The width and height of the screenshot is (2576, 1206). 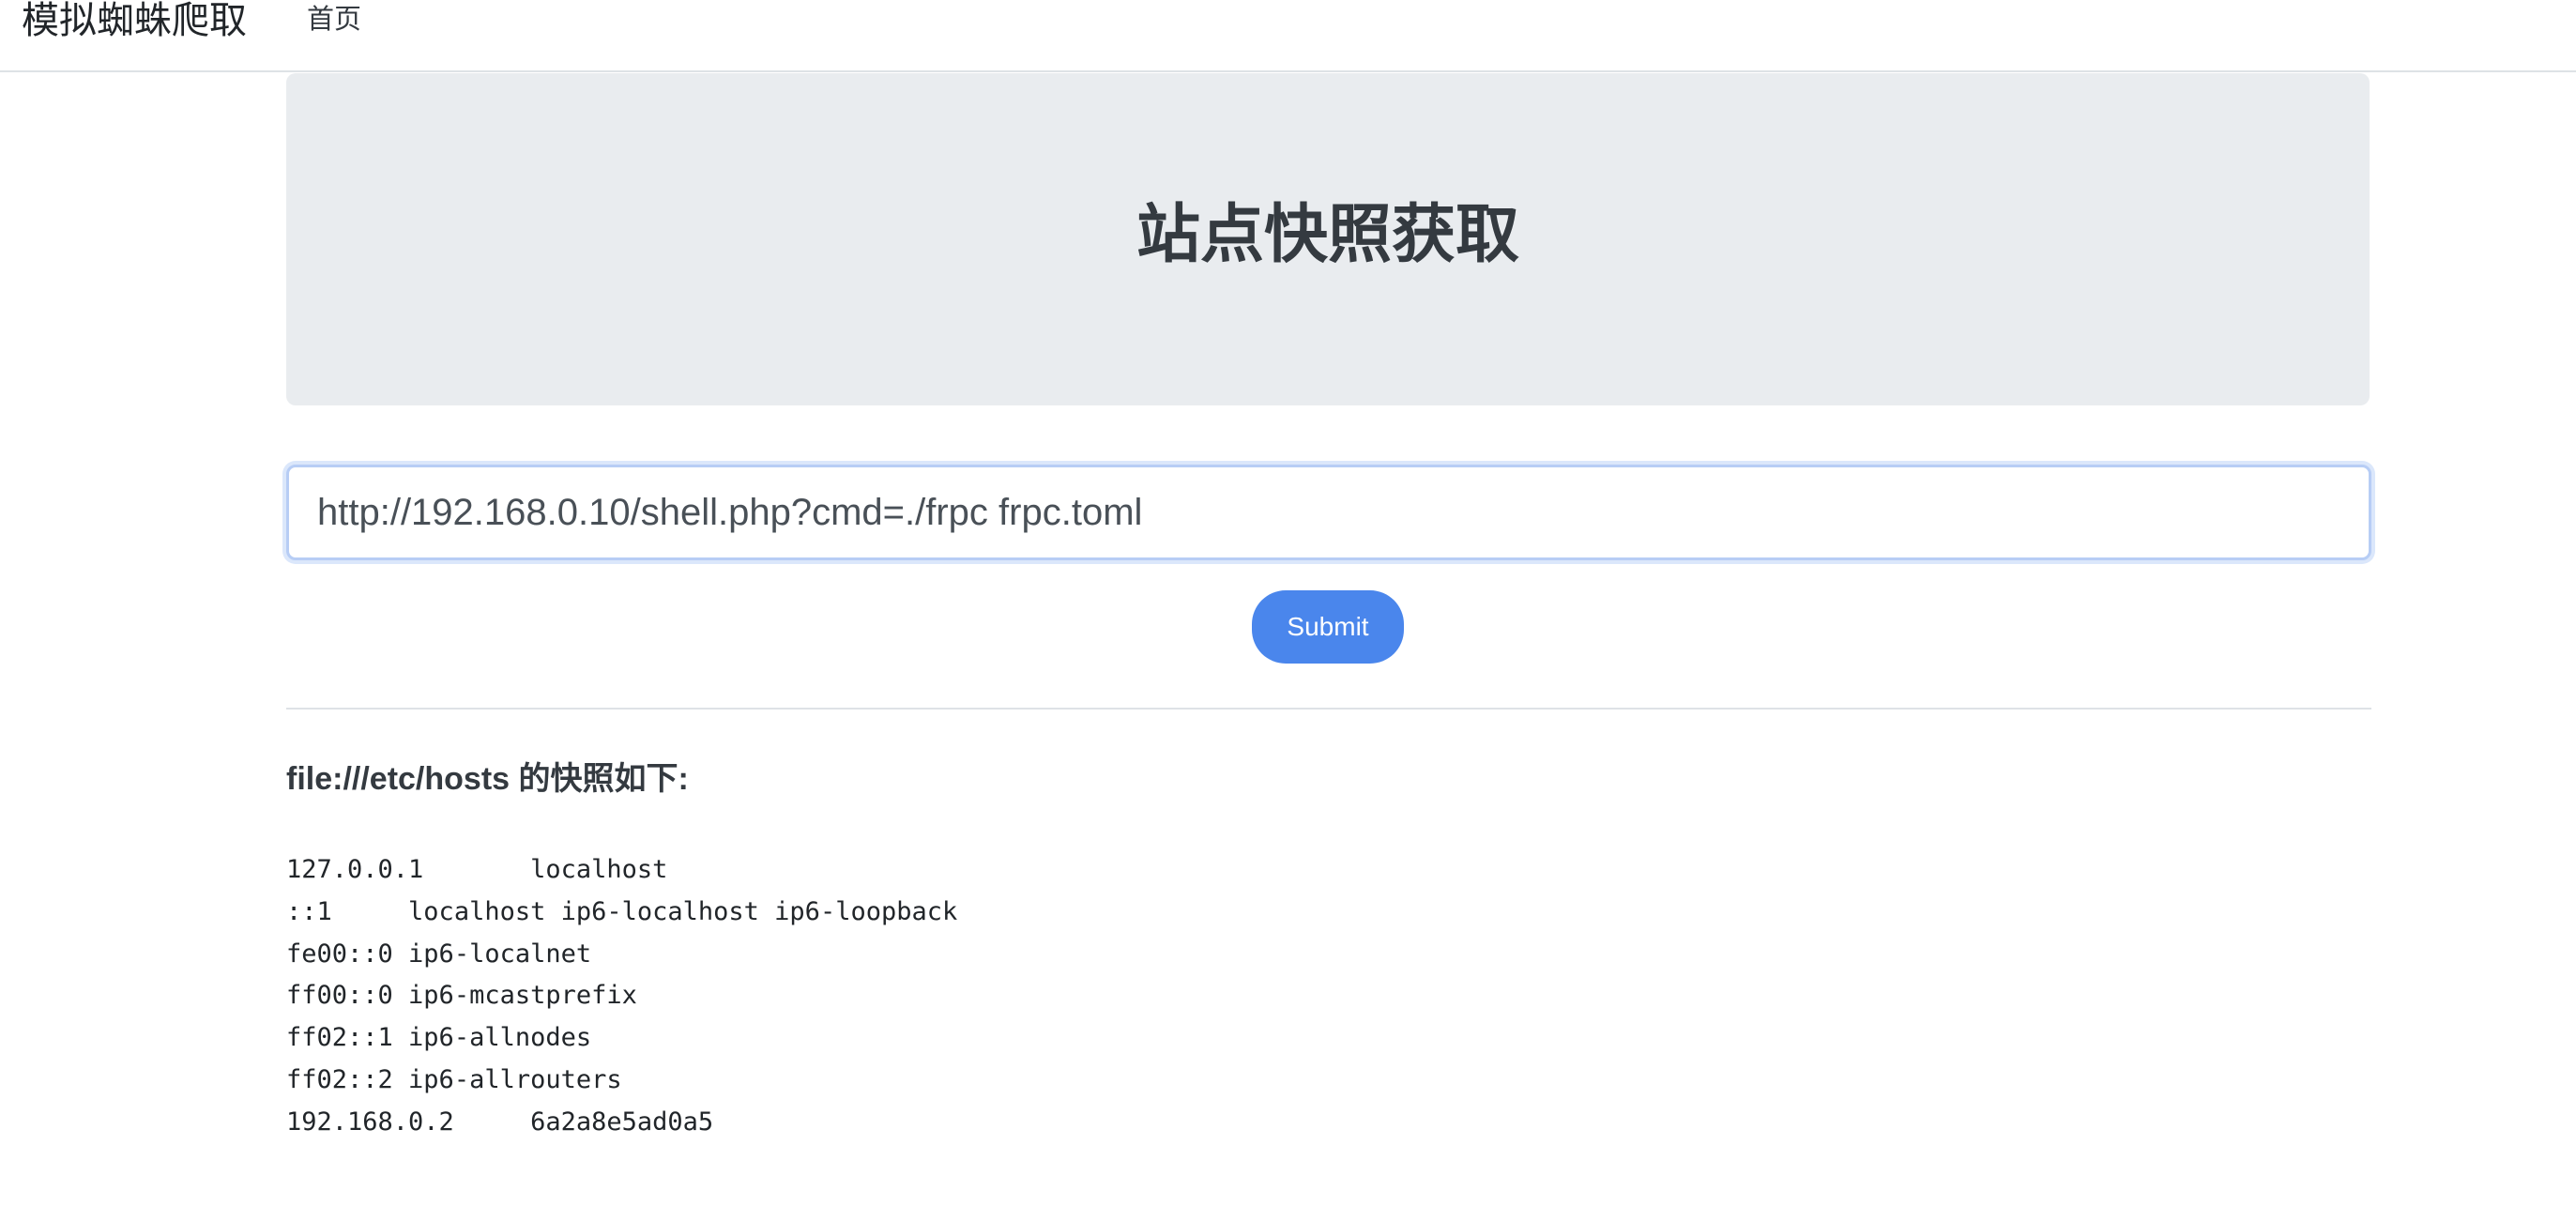 What do you see at coordinates (1327, 234) in the screenshot?
I see `page-title: 站点快照获取` at bounding box center [1327, 234].